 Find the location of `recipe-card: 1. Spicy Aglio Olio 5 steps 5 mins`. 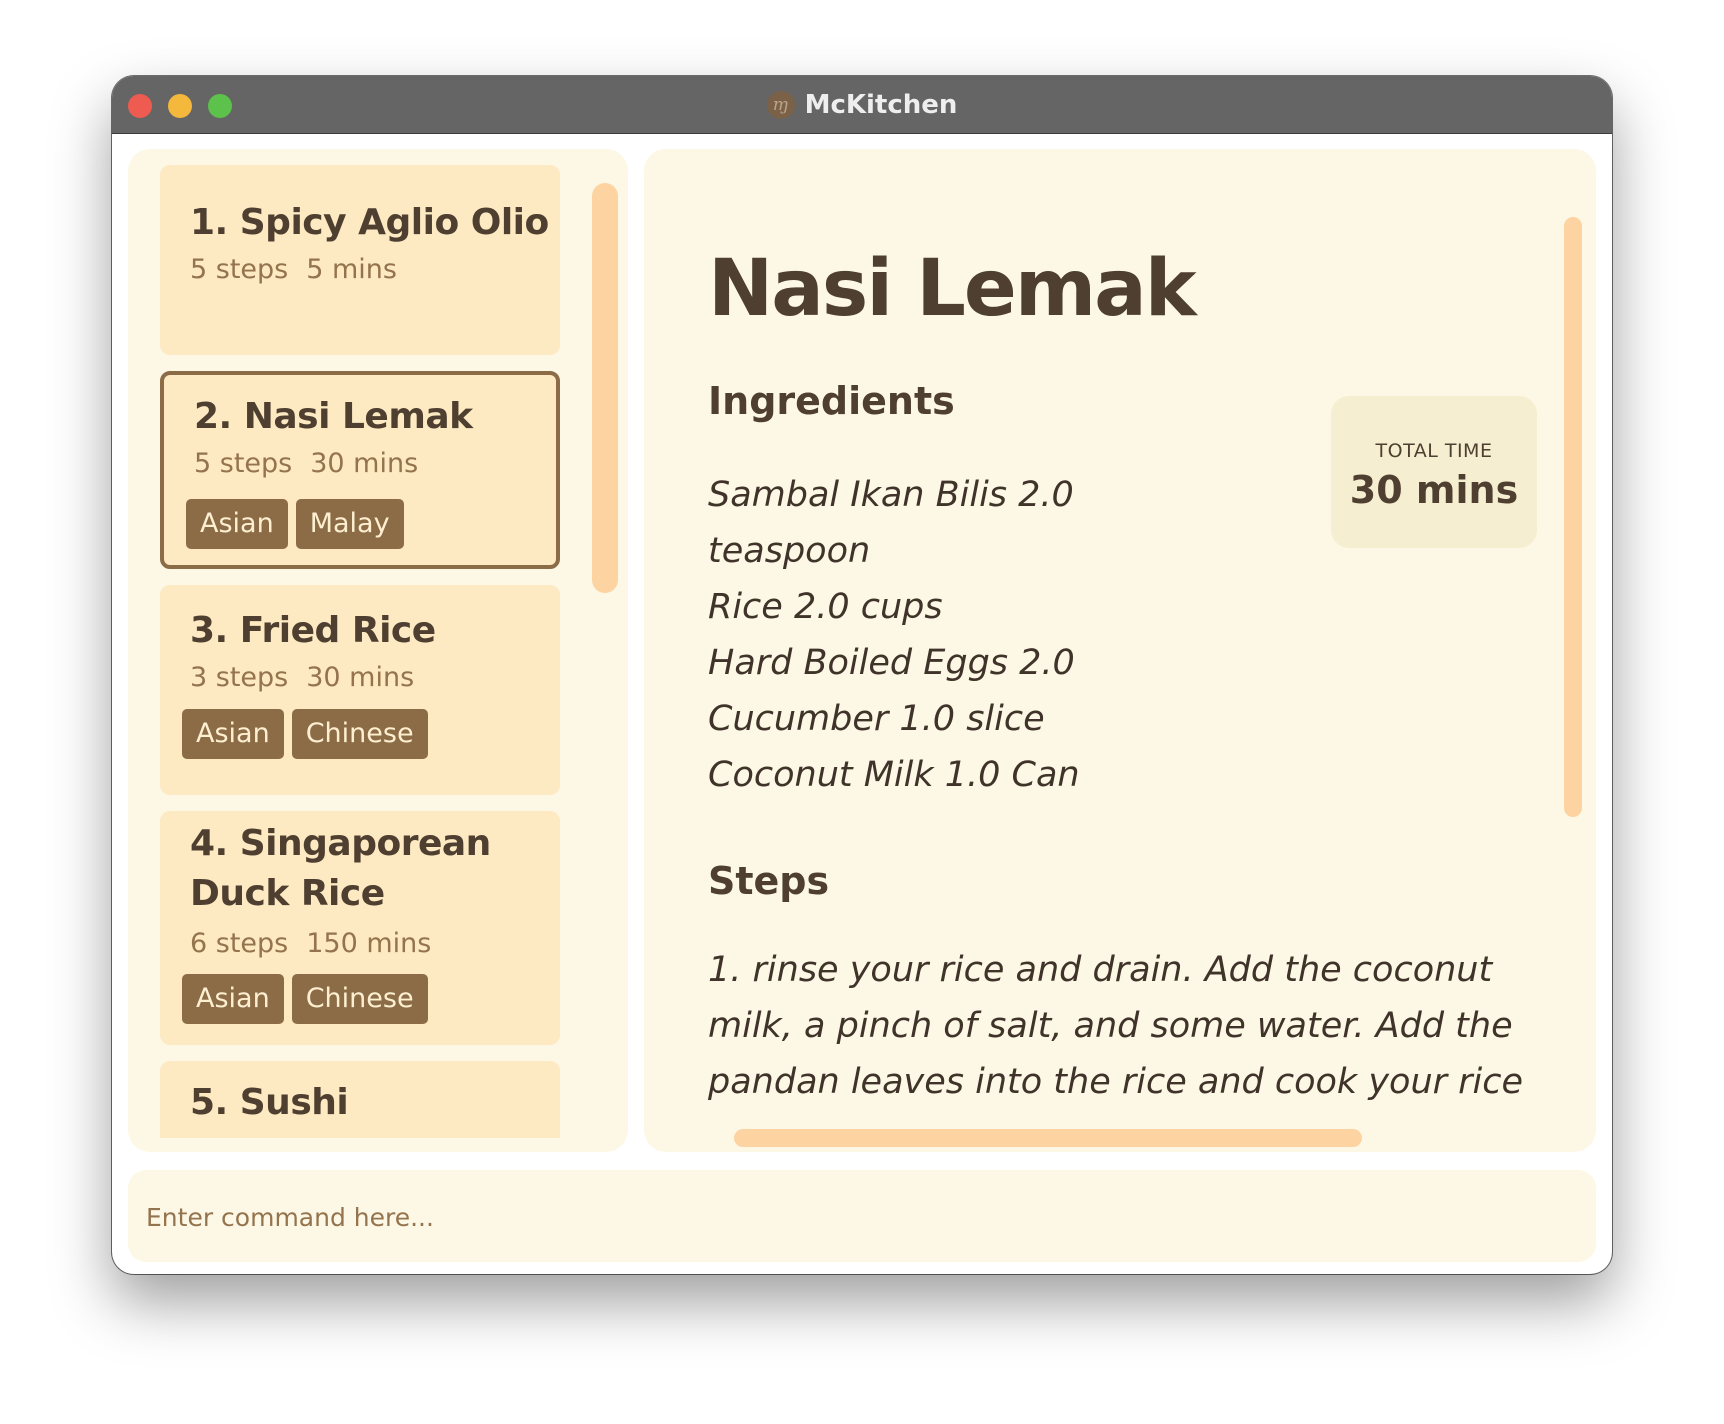

recipe-card: 1. Spicy Aglio Olio 5 steps 5 mins is located at coordinates (360, 260).